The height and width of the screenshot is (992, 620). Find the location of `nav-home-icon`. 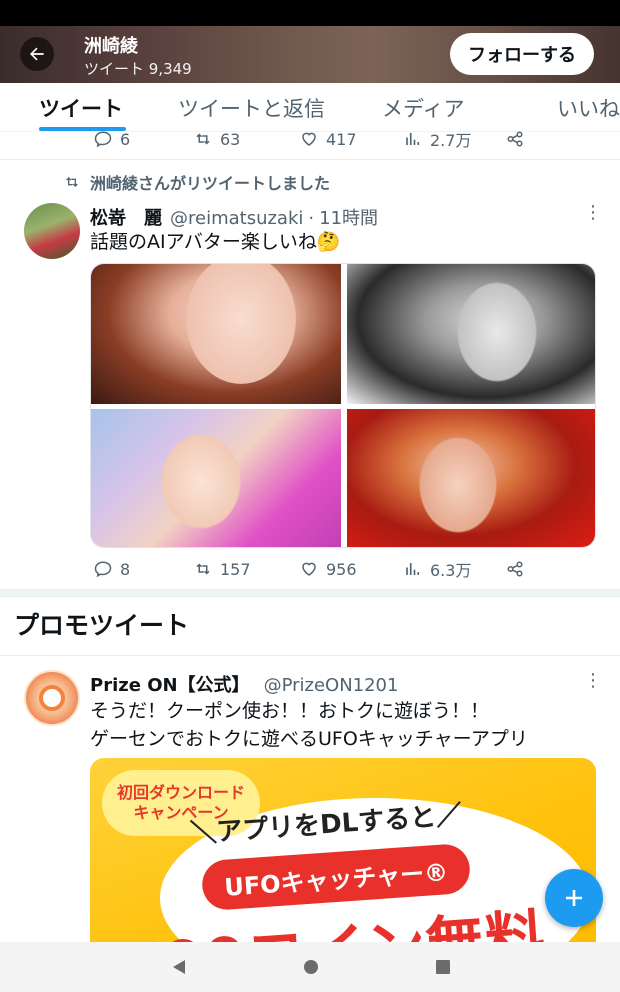

nav-home-icon is located at coordinates (311, 967).